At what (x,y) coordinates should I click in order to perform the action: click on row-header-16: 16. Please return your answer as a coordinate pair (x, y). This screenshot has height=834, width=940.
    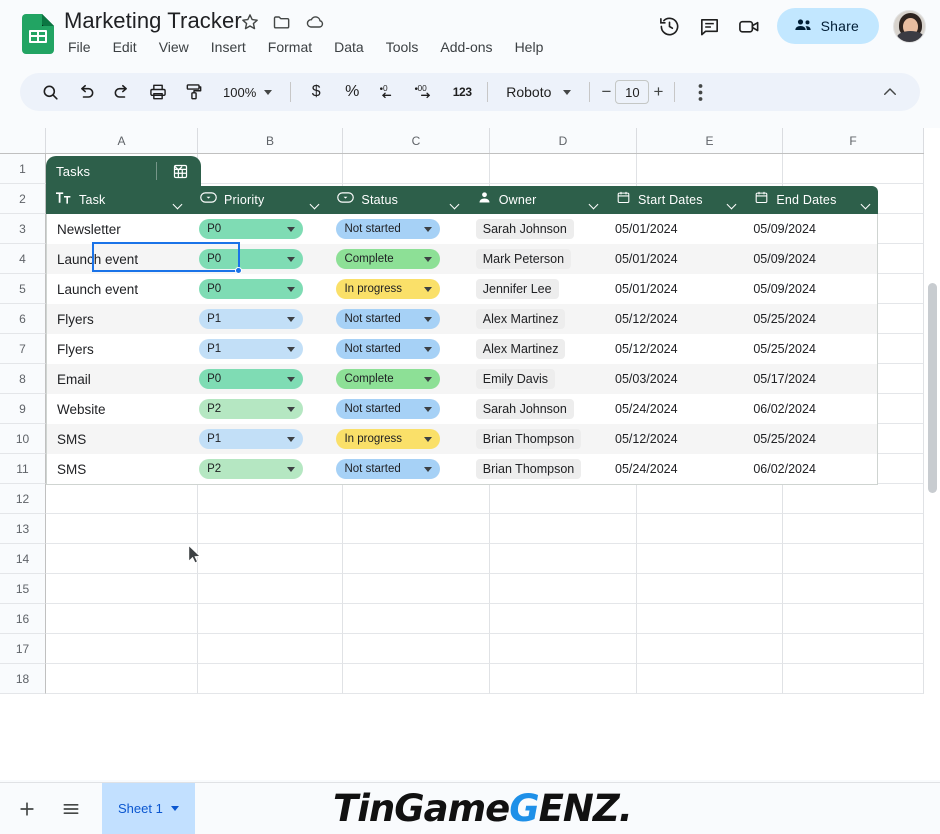
    Looking at the image, I should click on (23, 619).